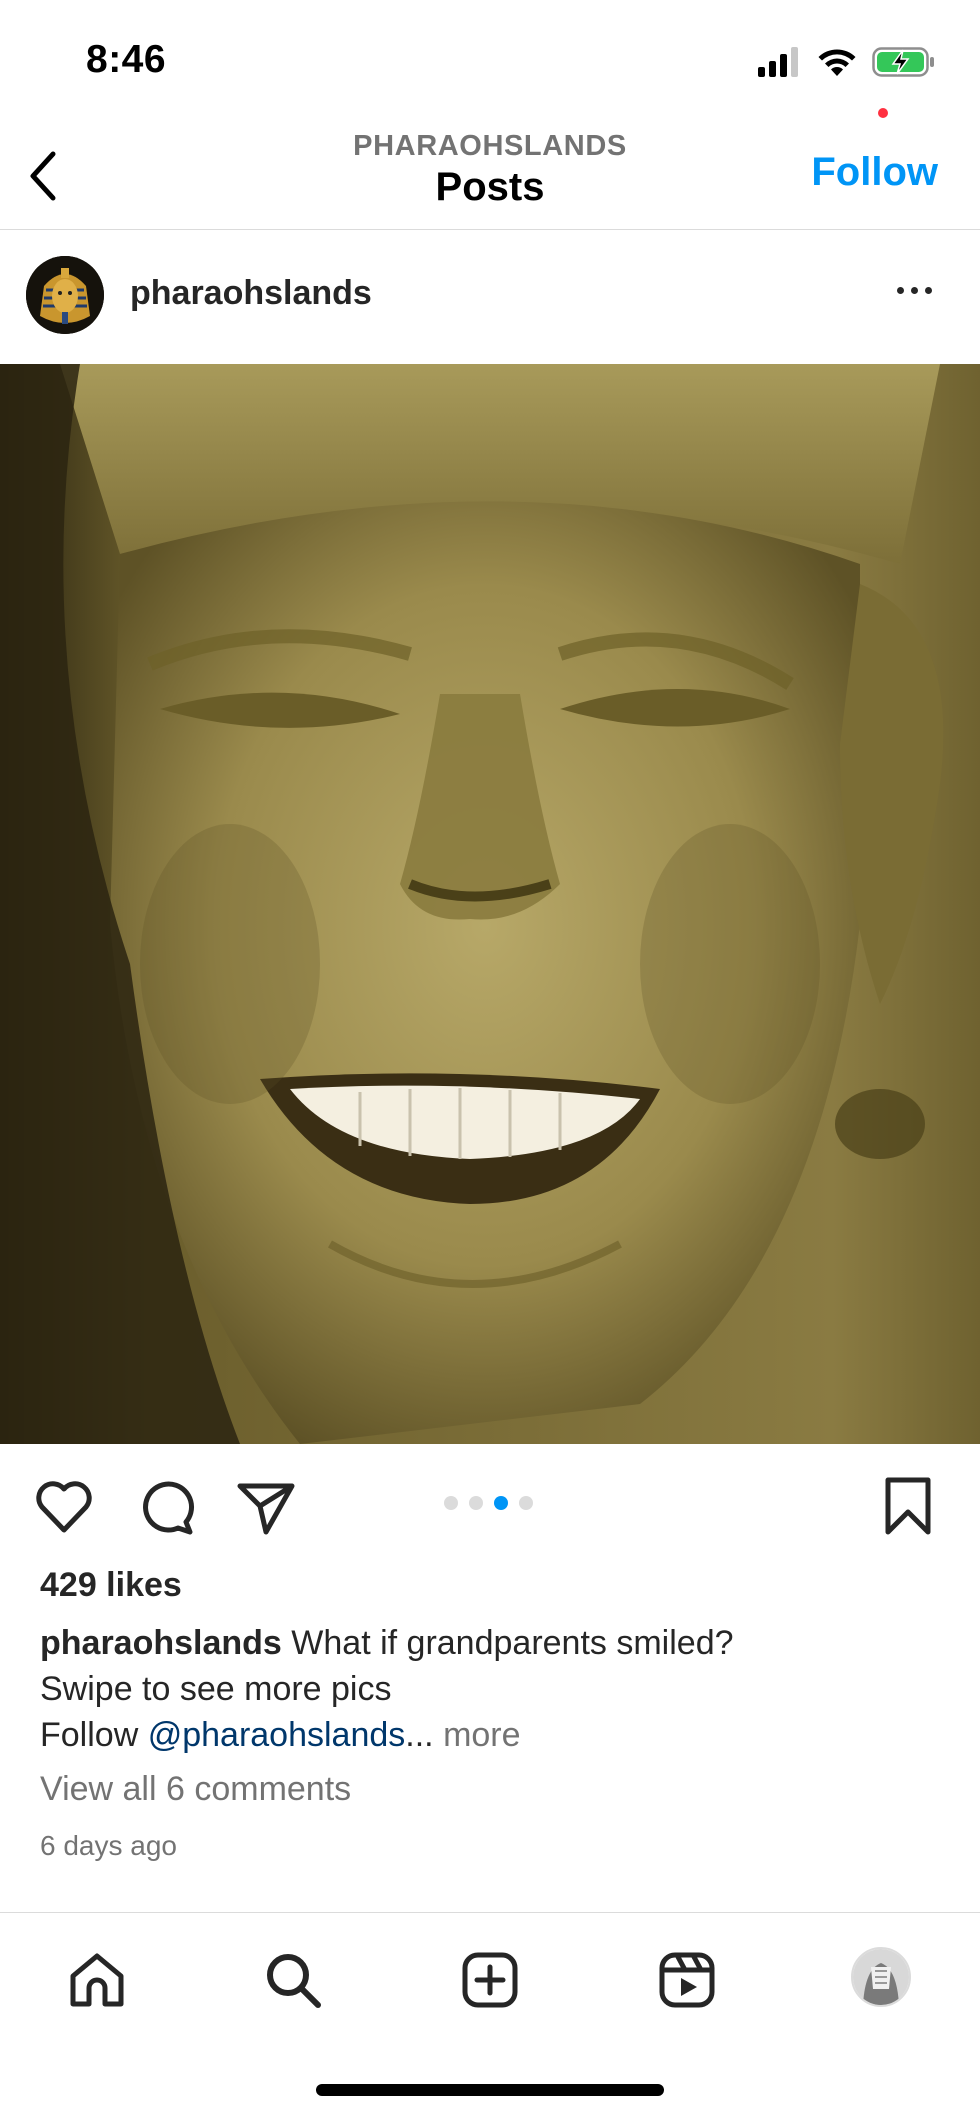 The width and height of the screenshot is (980, 2121). What do you see at coordinates (477, 1735) in the screenshot?
I see `caption-more-link: more` at bounding box center [477, 1735].